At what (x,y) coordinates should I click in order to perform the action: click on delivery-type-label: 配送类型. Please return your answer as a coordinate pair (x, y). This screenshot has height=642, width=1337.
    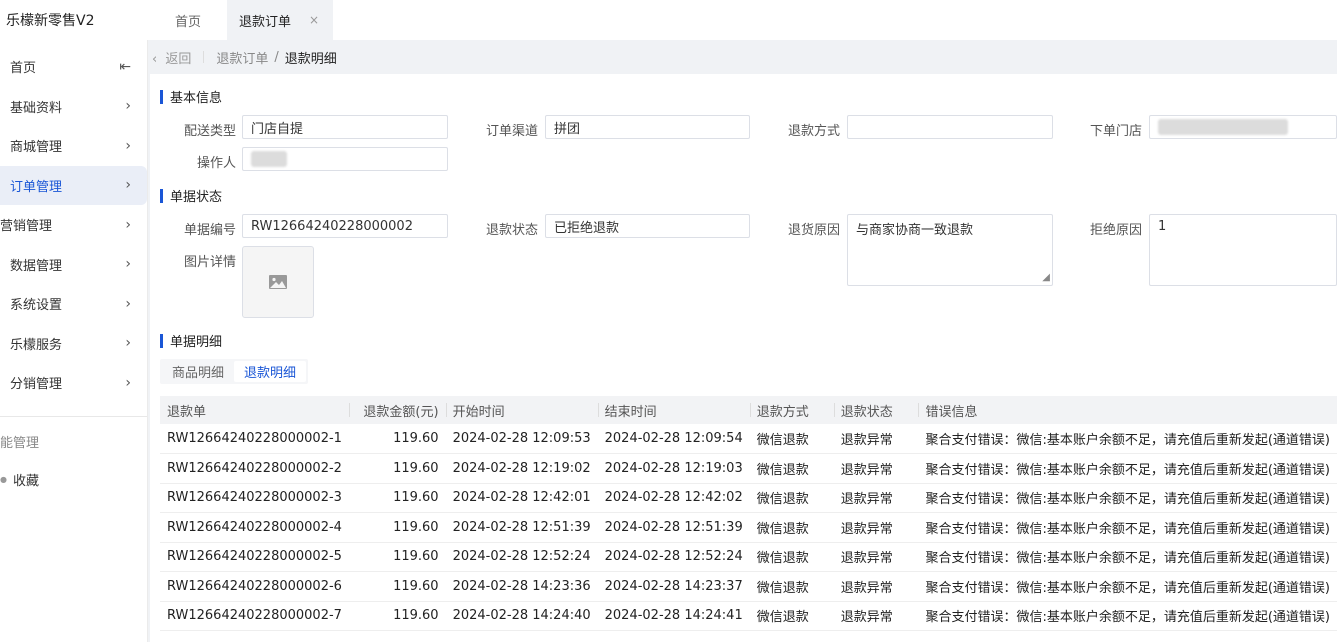
    Looking at the image, I should click on (209, 131).